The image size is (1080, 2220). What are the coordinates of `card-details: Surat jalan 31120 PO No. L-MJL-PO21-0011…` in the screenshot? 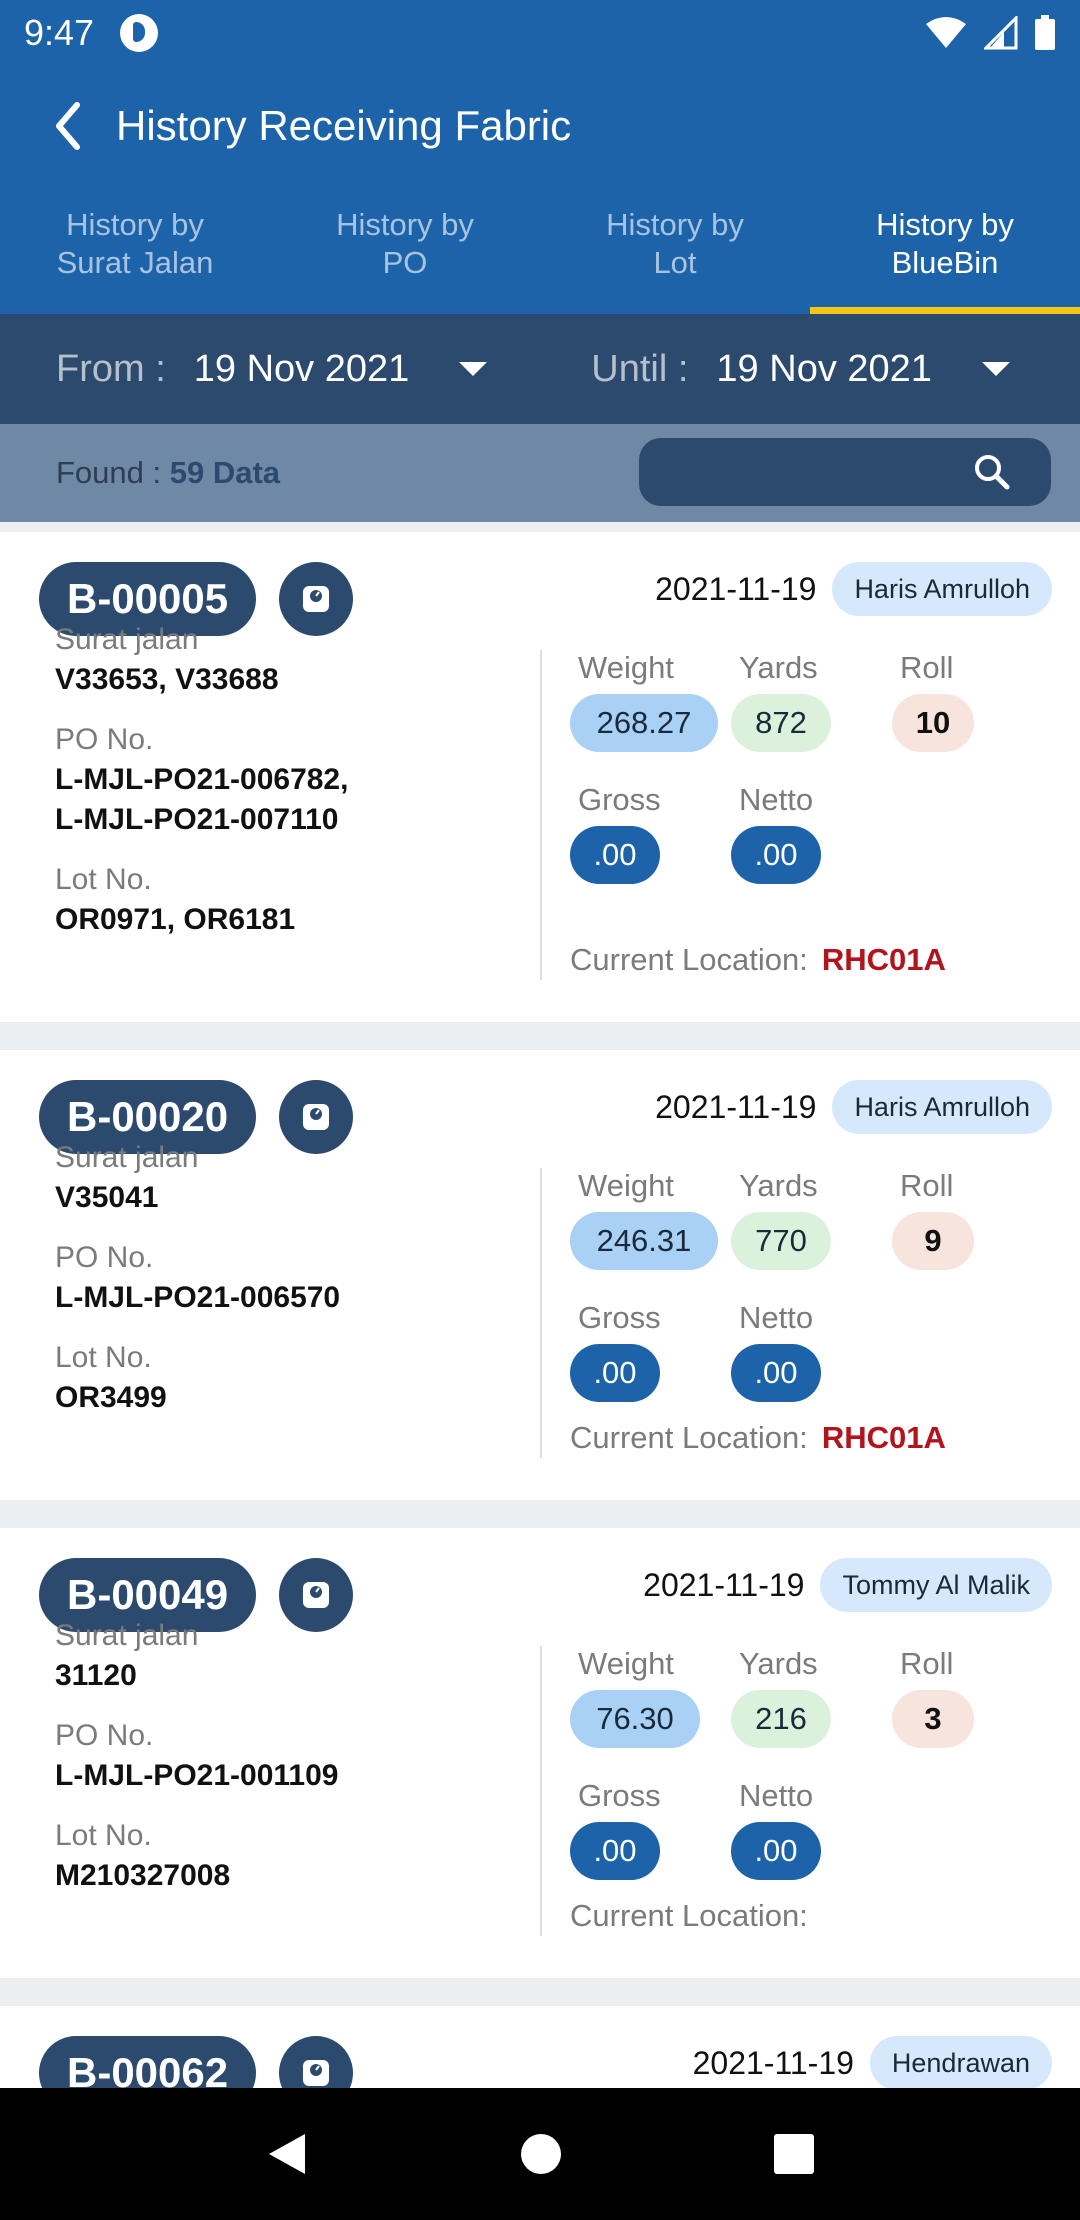 It's located at (290, 1756).